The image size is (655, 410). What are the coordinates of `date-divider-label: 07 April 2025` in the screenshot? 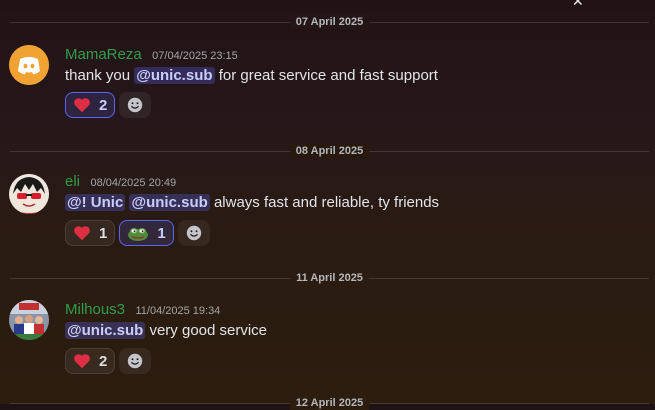 It's located at (329, 22).